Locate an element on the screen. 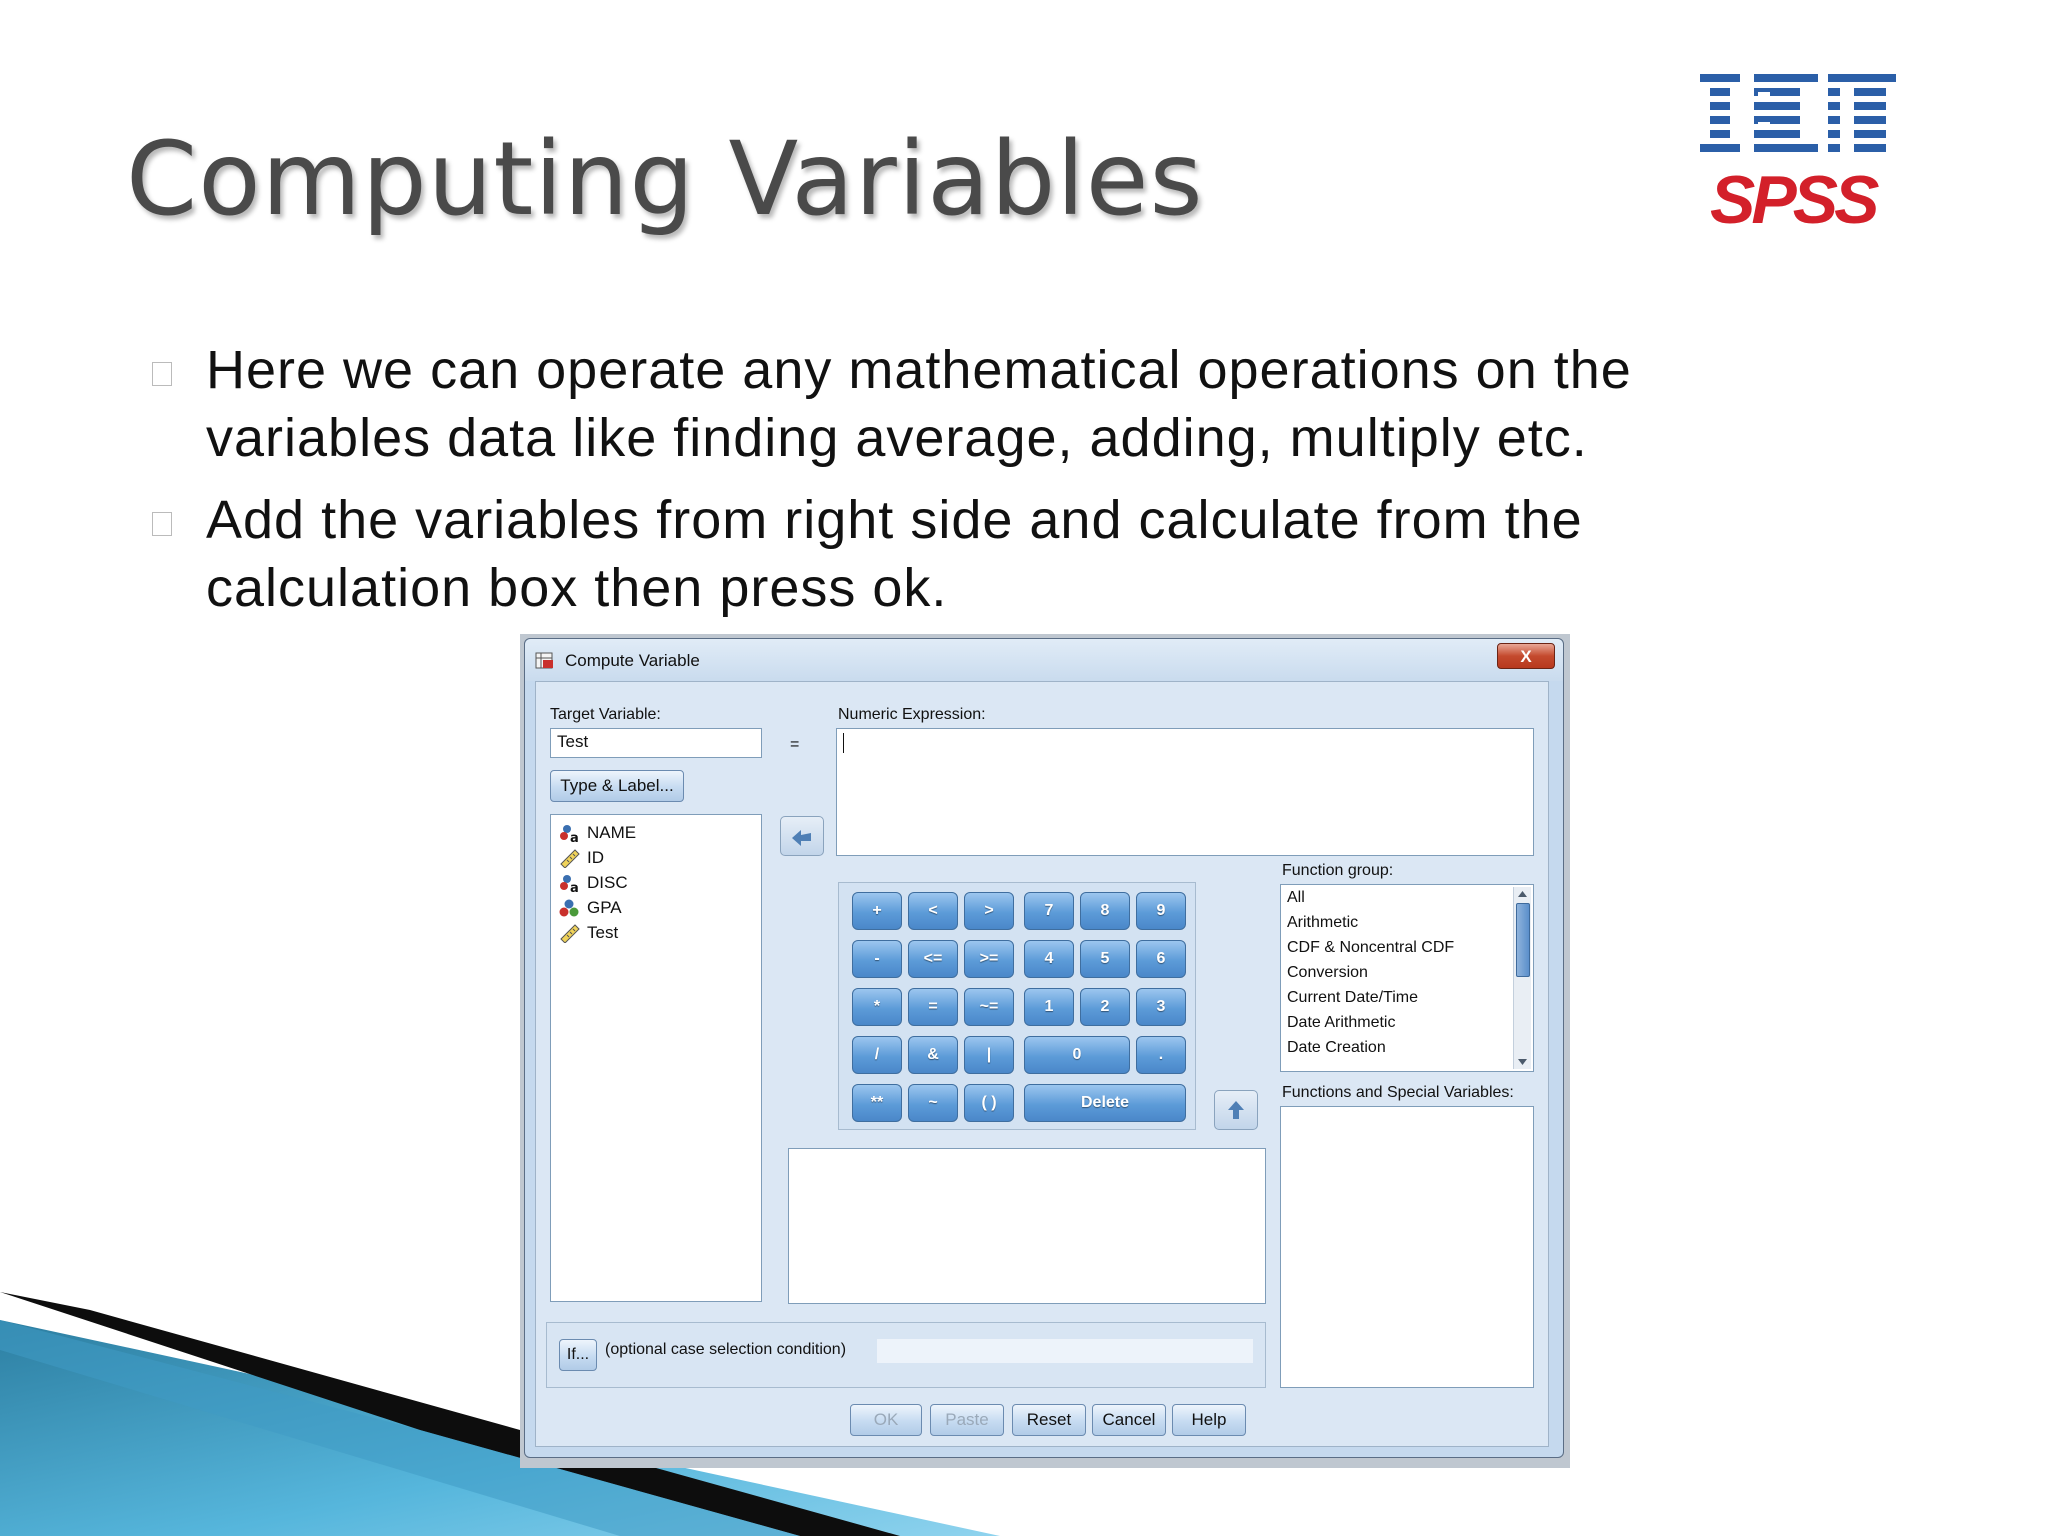 This screenshot has height=1536, width=2048. keypad-equals-button: = is located at coordinates (933, 1007).